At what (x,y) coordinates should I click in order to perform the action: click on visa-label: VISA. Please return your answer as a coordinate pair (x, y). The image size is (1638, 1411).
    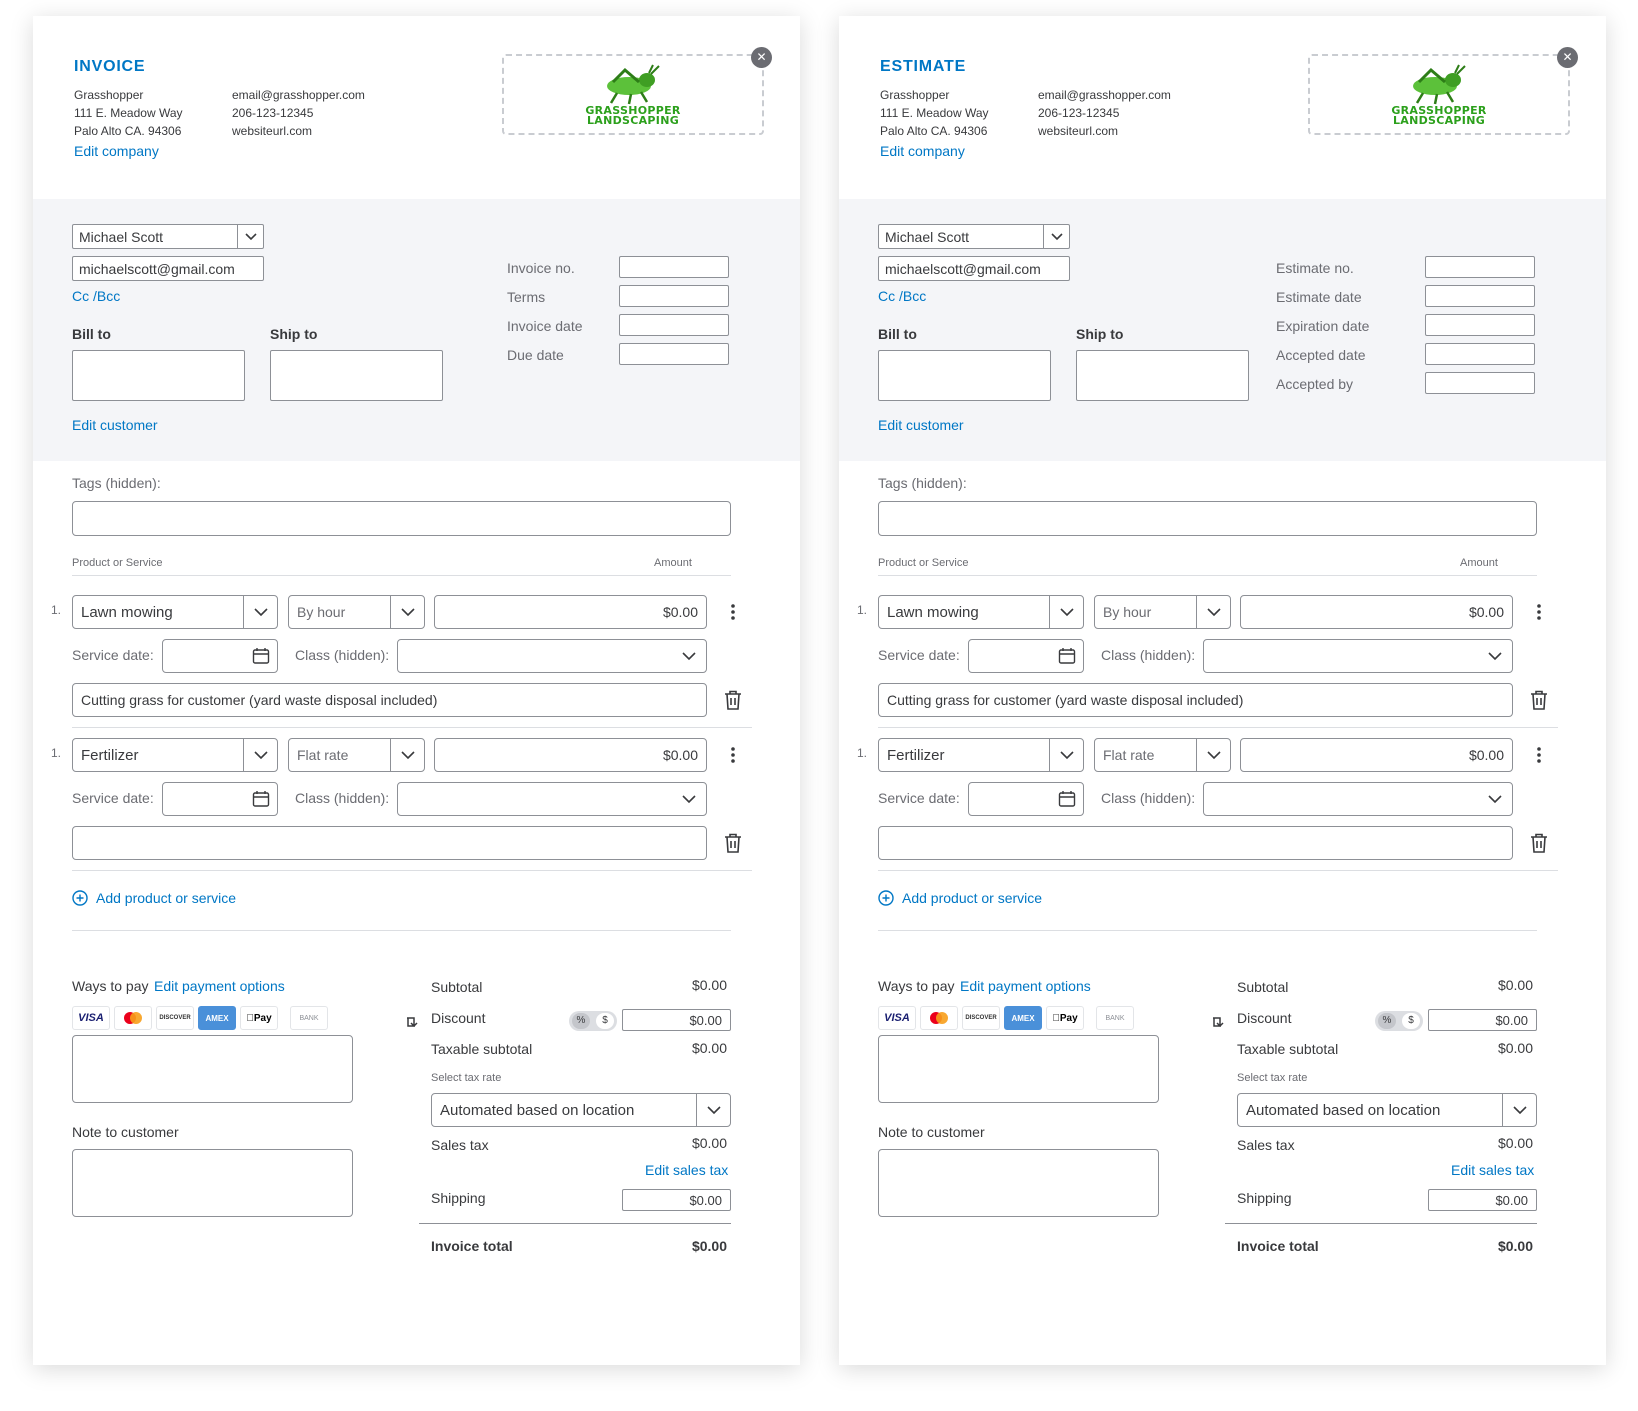
    Looking at the image, I should click on (897, 1018).